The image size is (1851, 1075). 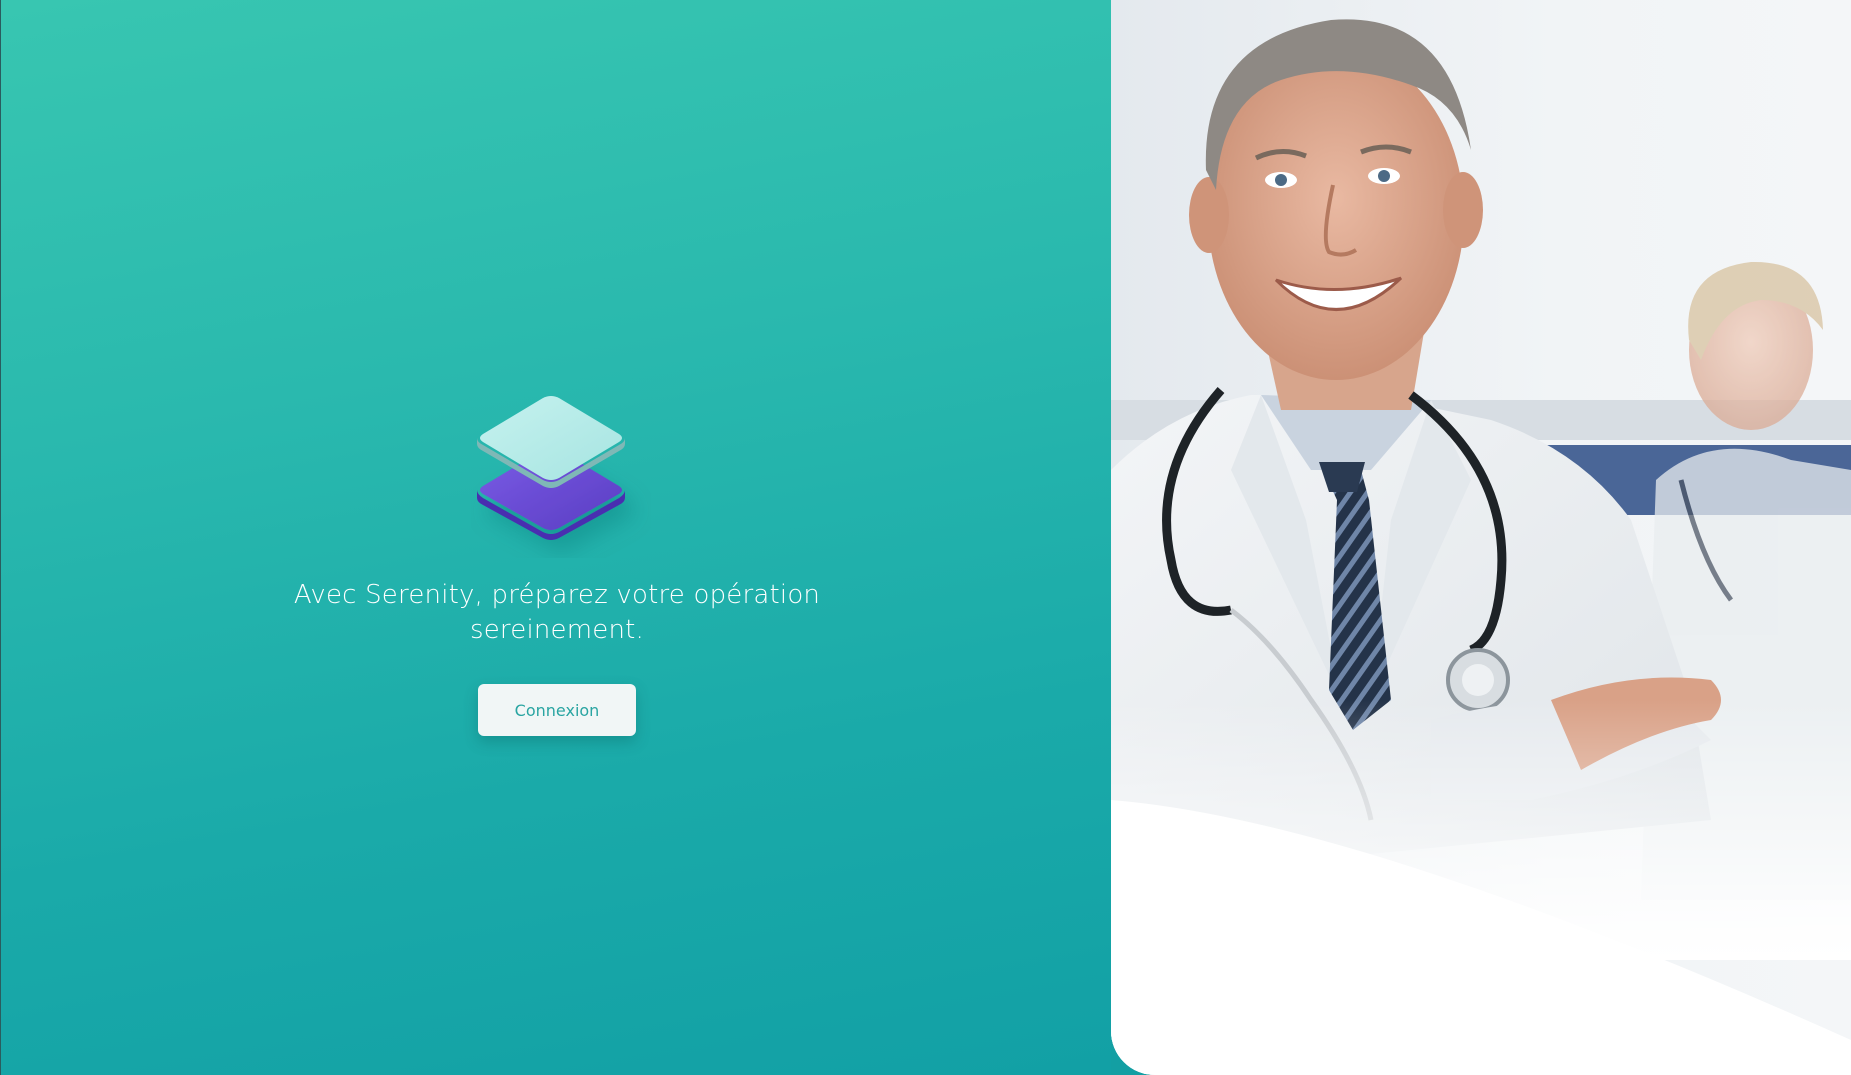 I want to click on layers-icon, so click(x=551, y=468).